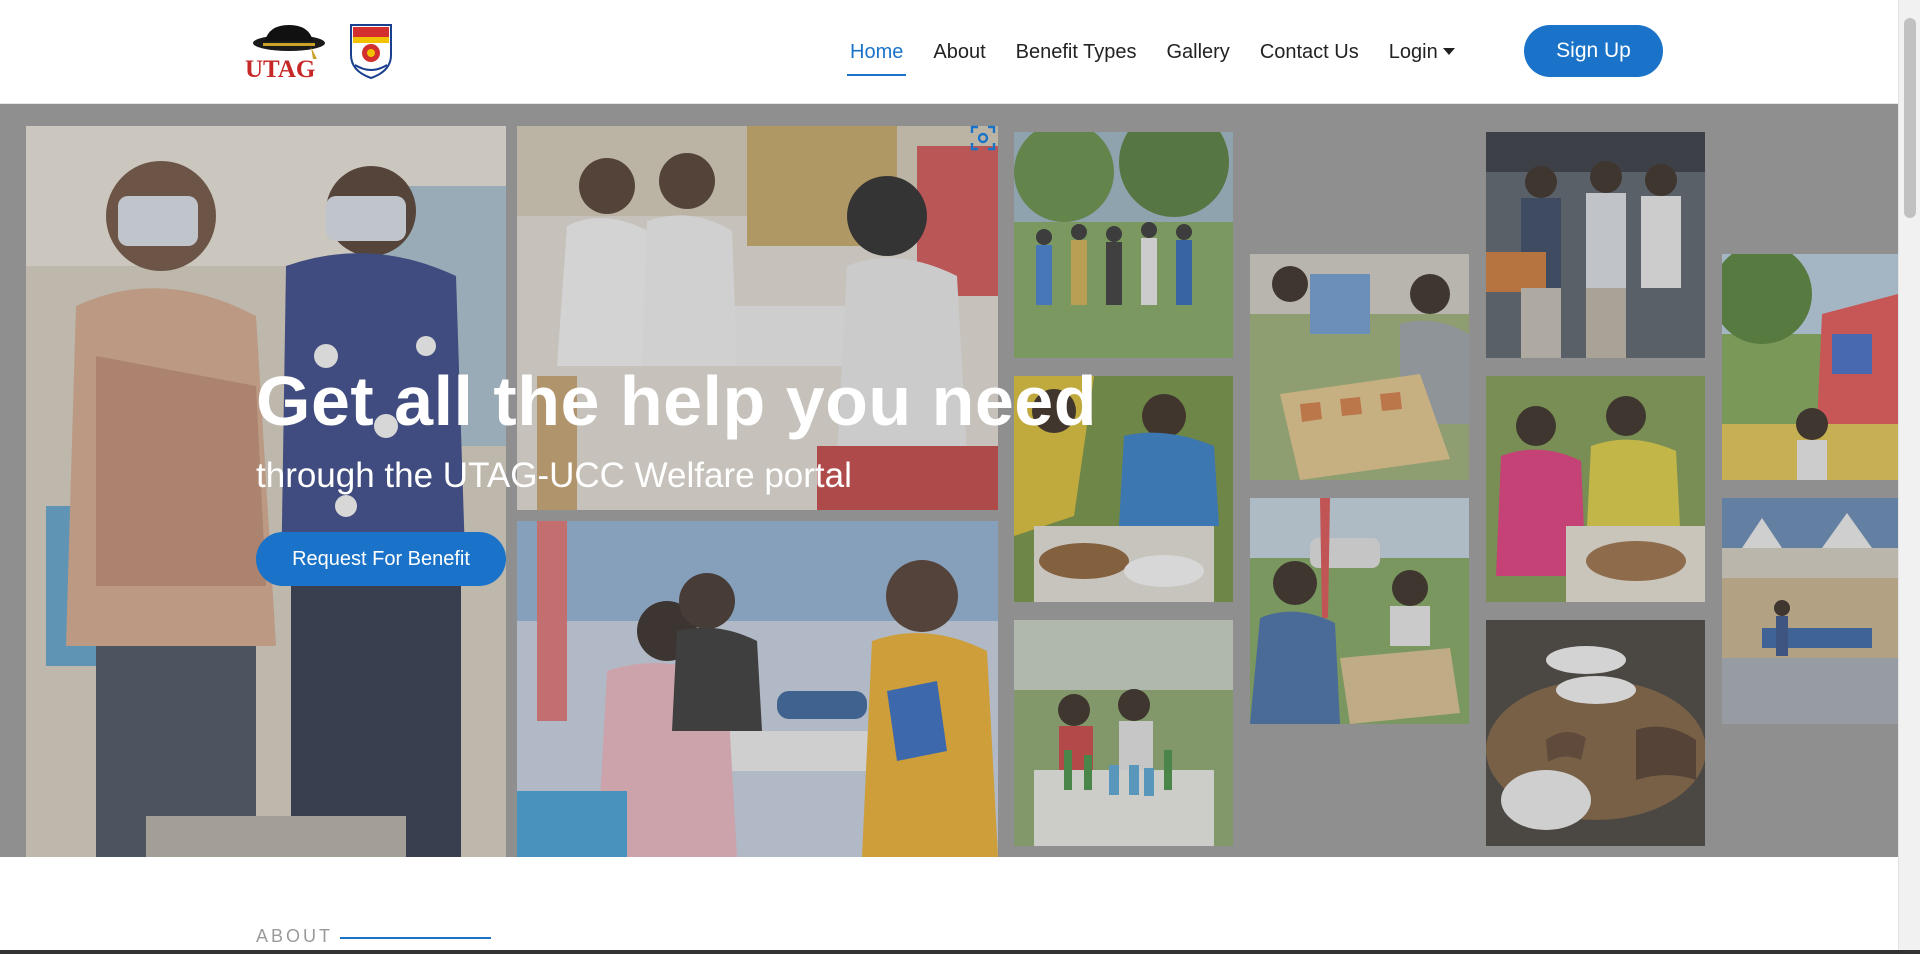 The image size is (1920, 954). Describe the element at coordinates (676, 401) in the screenshot. I see `hero-title: Get all the help you need` at that location.